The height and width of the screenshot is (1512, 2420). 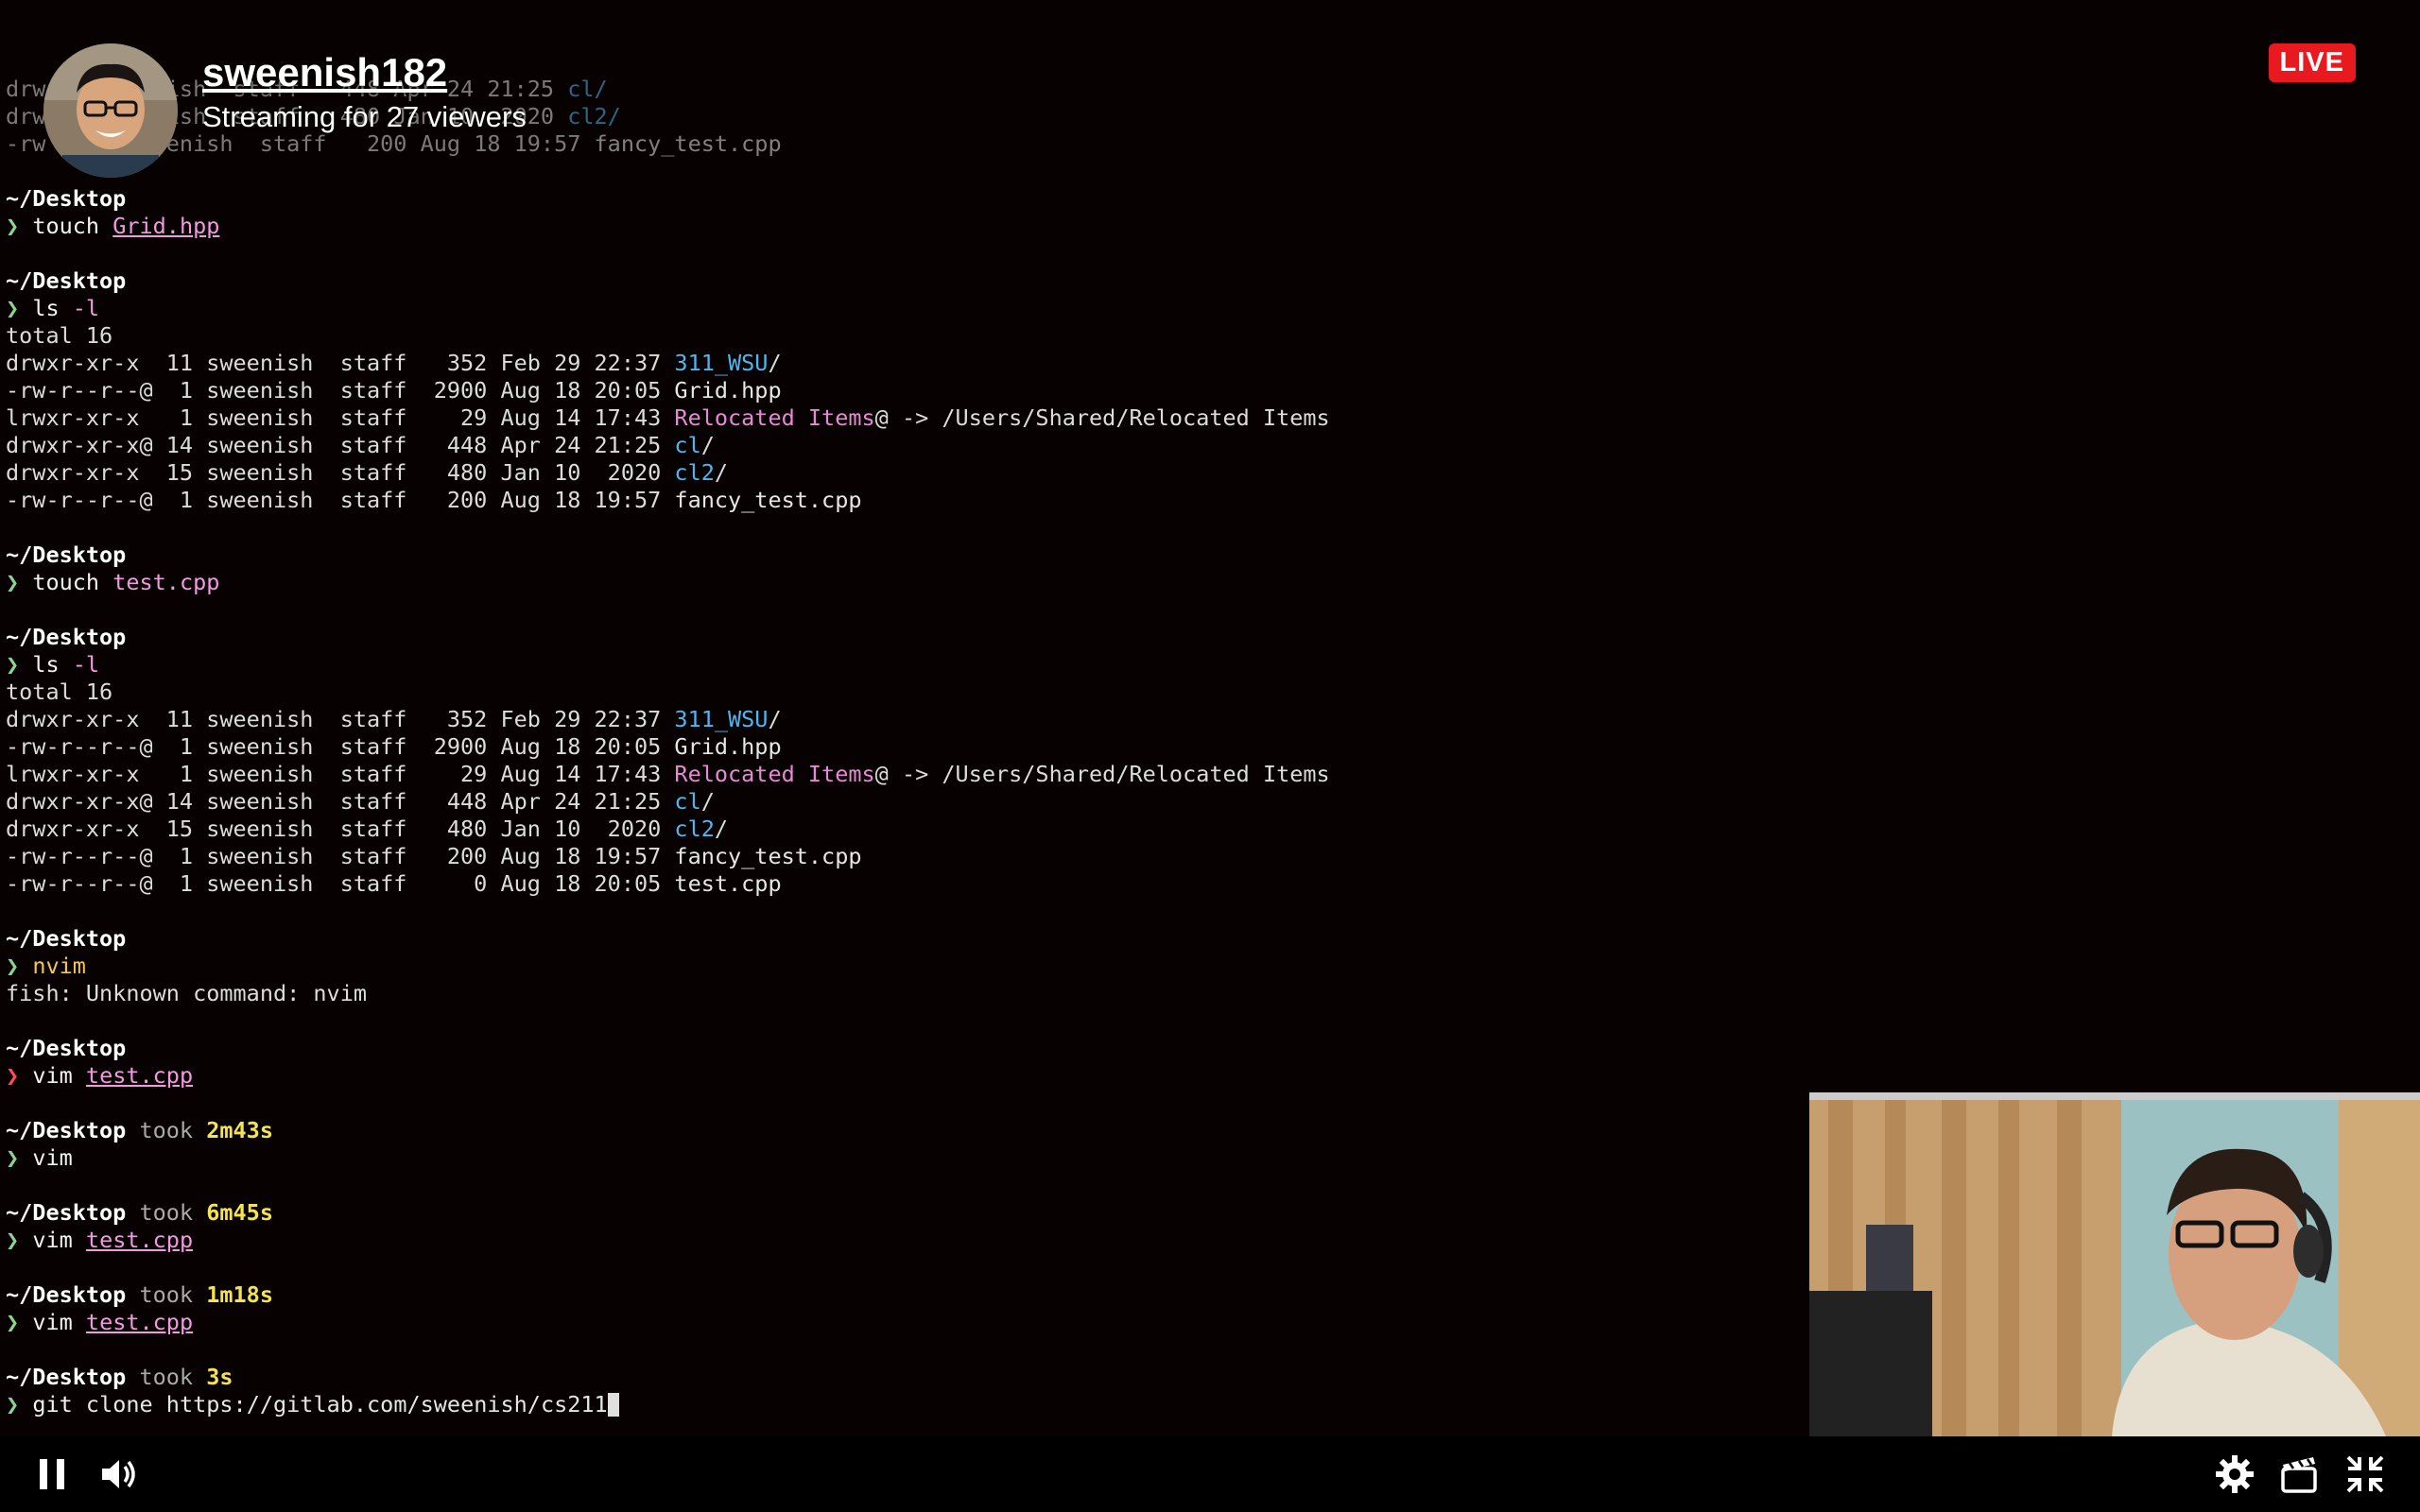 What do you see at coordinates (166, 226) in the screenshot?
I see `command-argument: Grid.hpp` at bounding box center [166, 226].